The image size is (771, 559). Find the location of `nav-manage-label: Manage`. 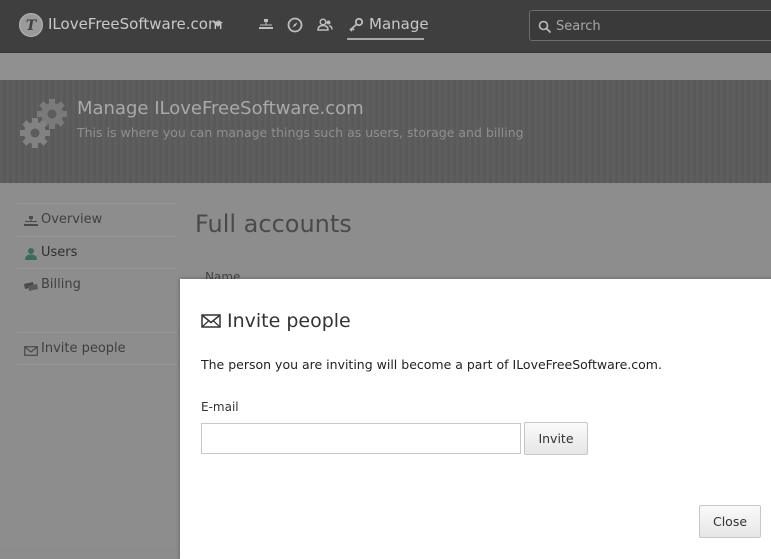

nav-manage-label: Manage is located at coordinates (399, 24).